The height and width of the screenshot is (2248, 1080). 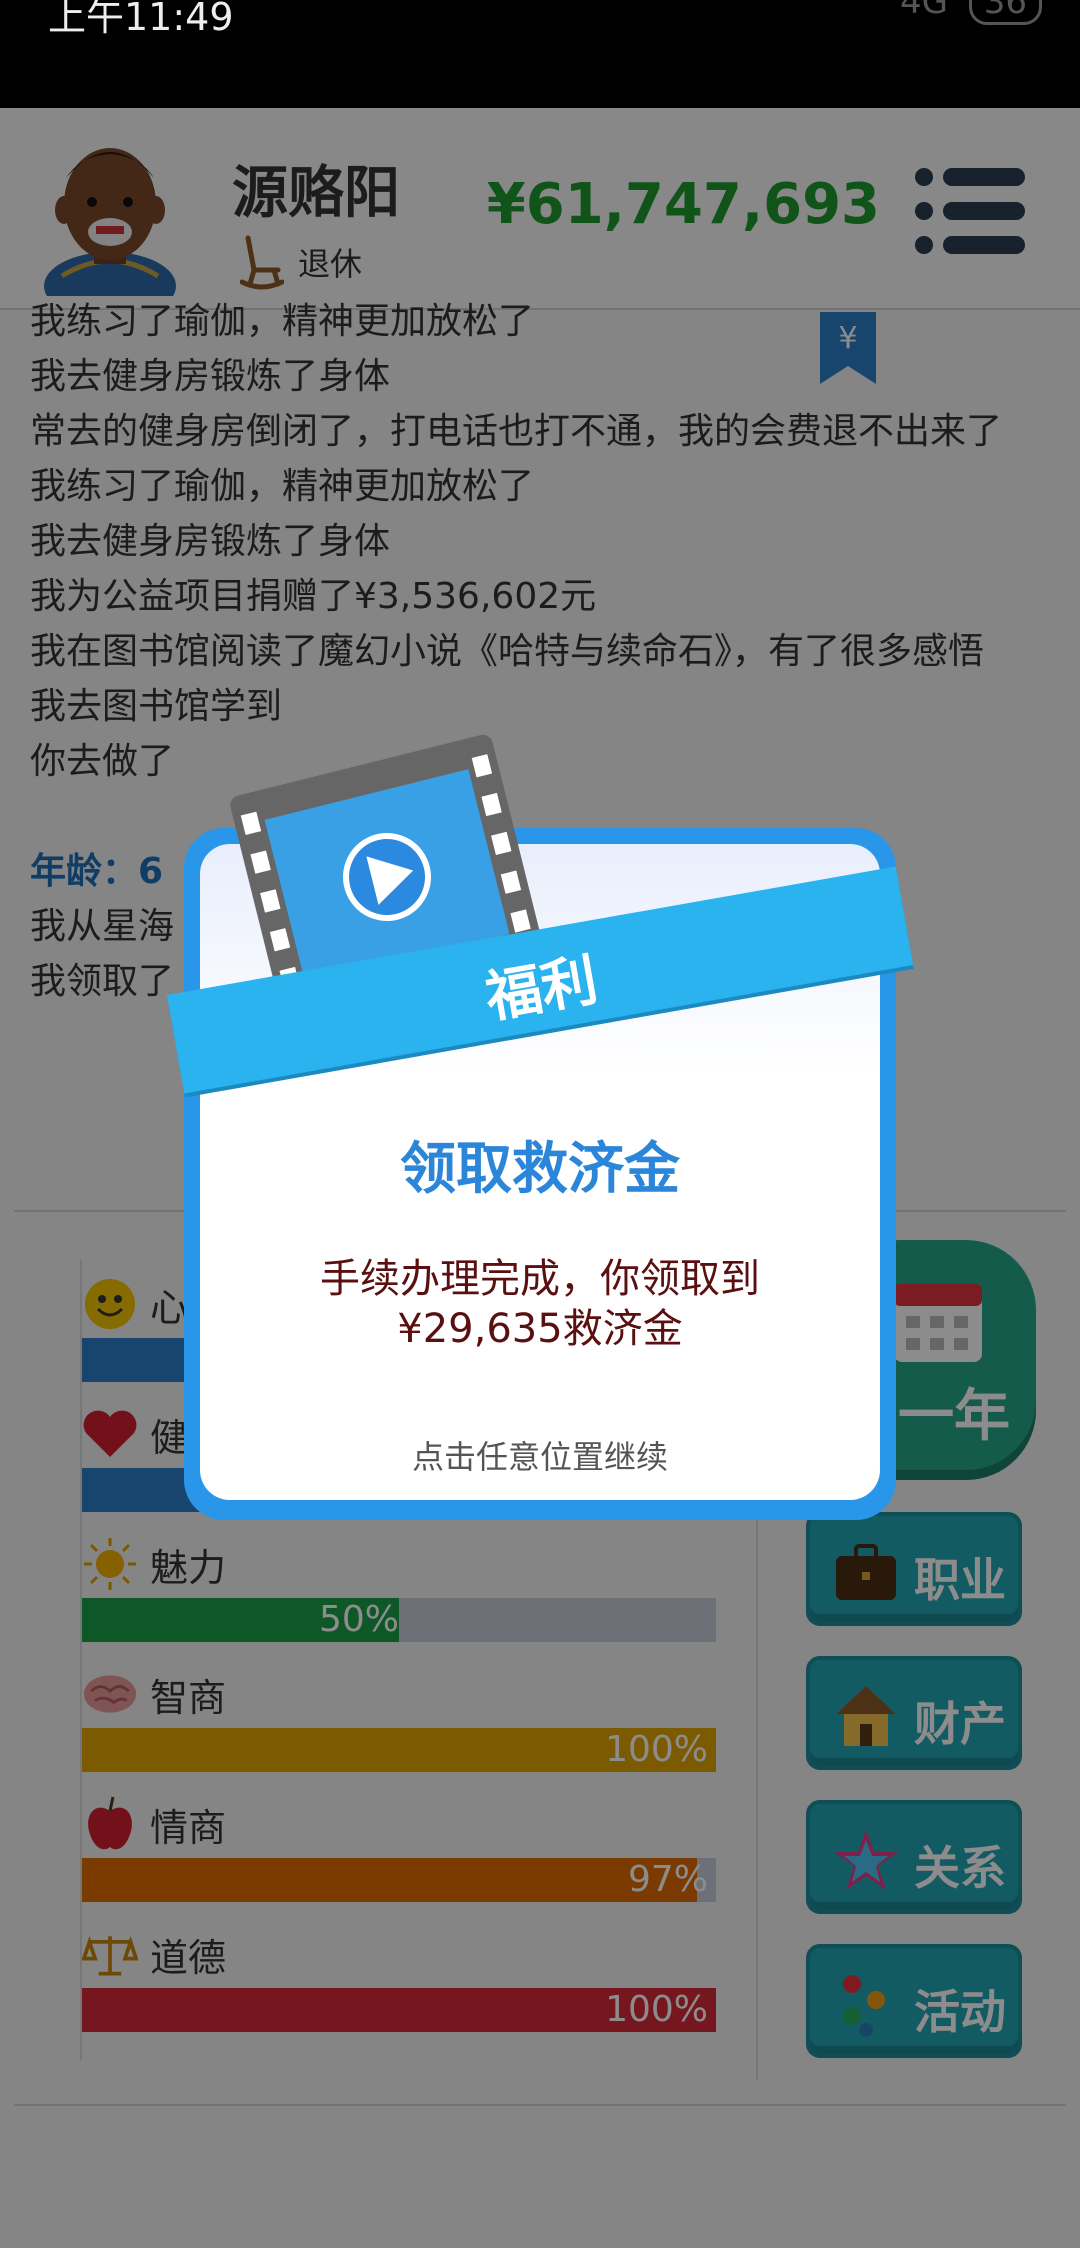 I want to click on dialog-hint: 点击任意位置继续, so click(x=540, y=1455).